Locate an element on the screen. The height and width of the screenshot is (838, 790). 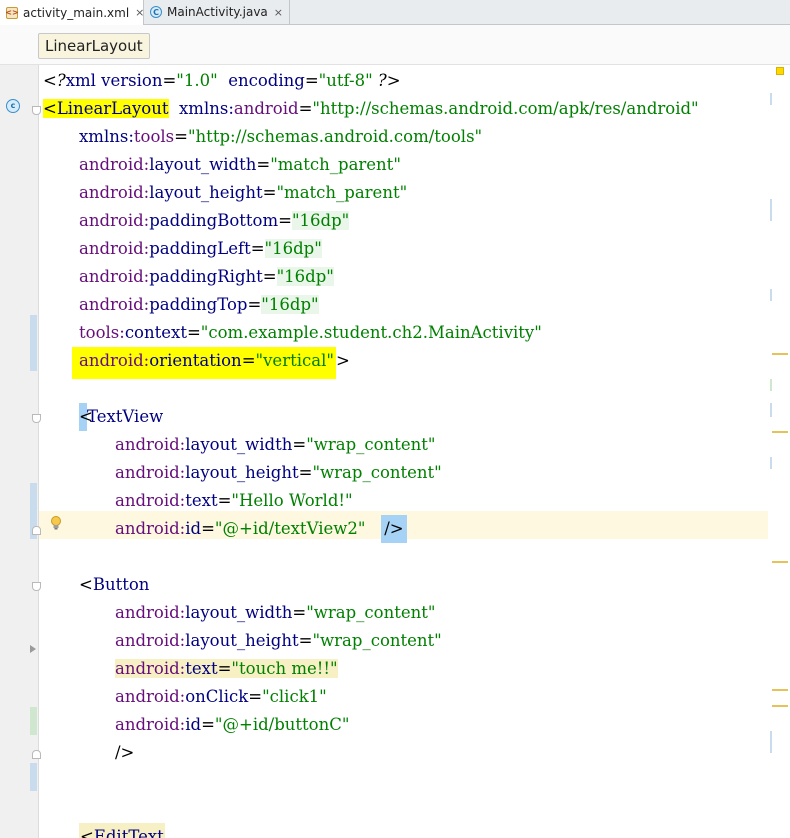
code-token: ?> is located at coordinates (386, 80).